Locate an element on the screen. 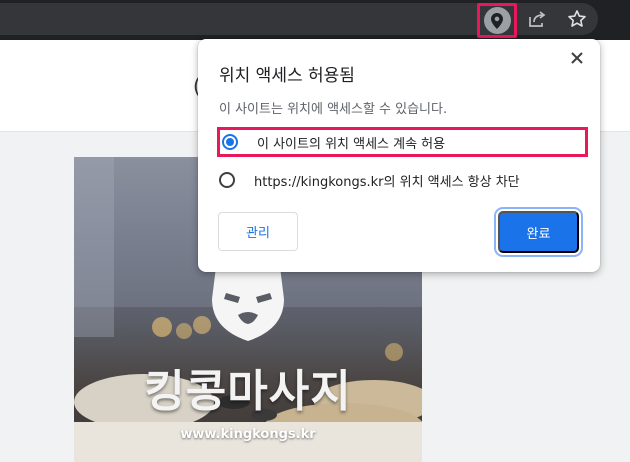 The width and height of the screenshot is (630, 462). location-pin-icon is located at coordinates (497, 20).